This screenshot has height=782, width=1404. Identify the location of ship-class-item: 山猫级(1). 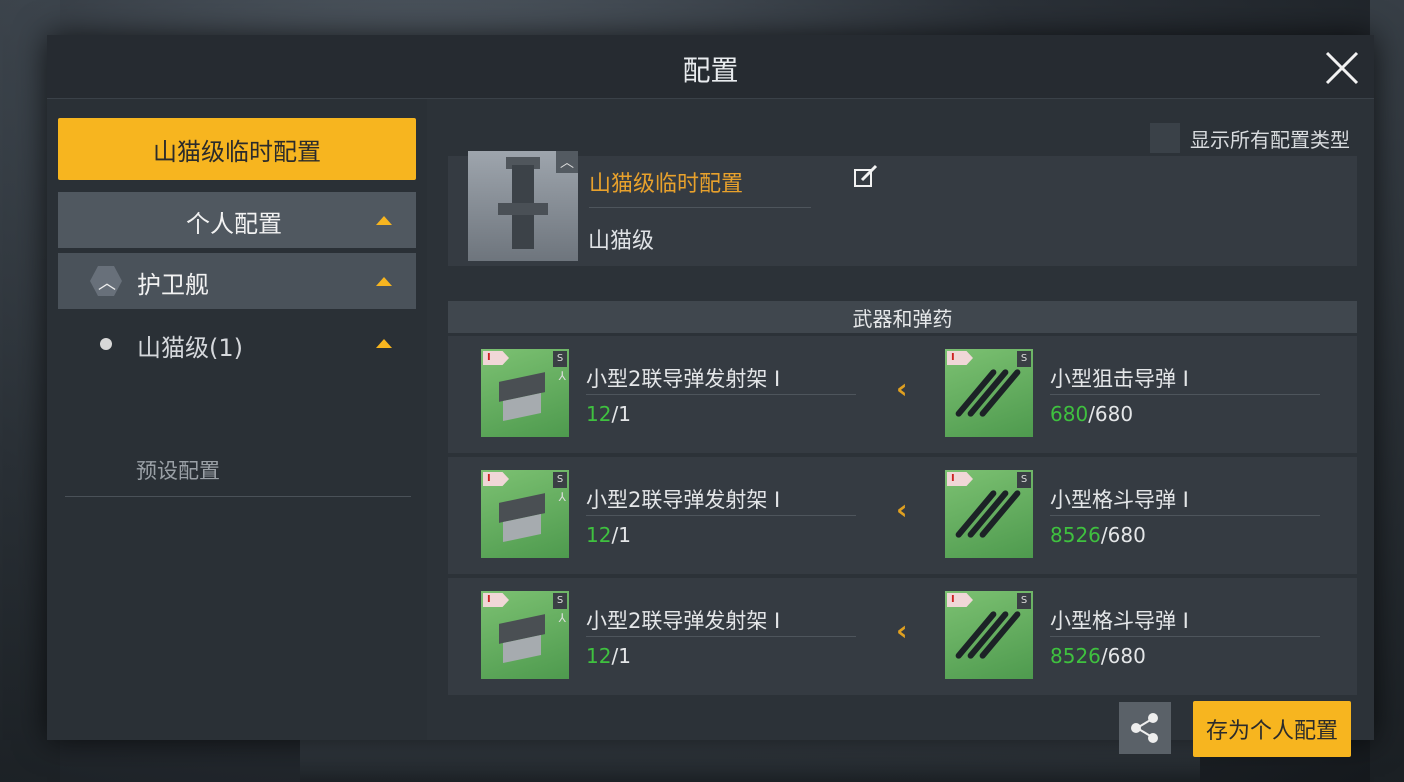
(237, 344).